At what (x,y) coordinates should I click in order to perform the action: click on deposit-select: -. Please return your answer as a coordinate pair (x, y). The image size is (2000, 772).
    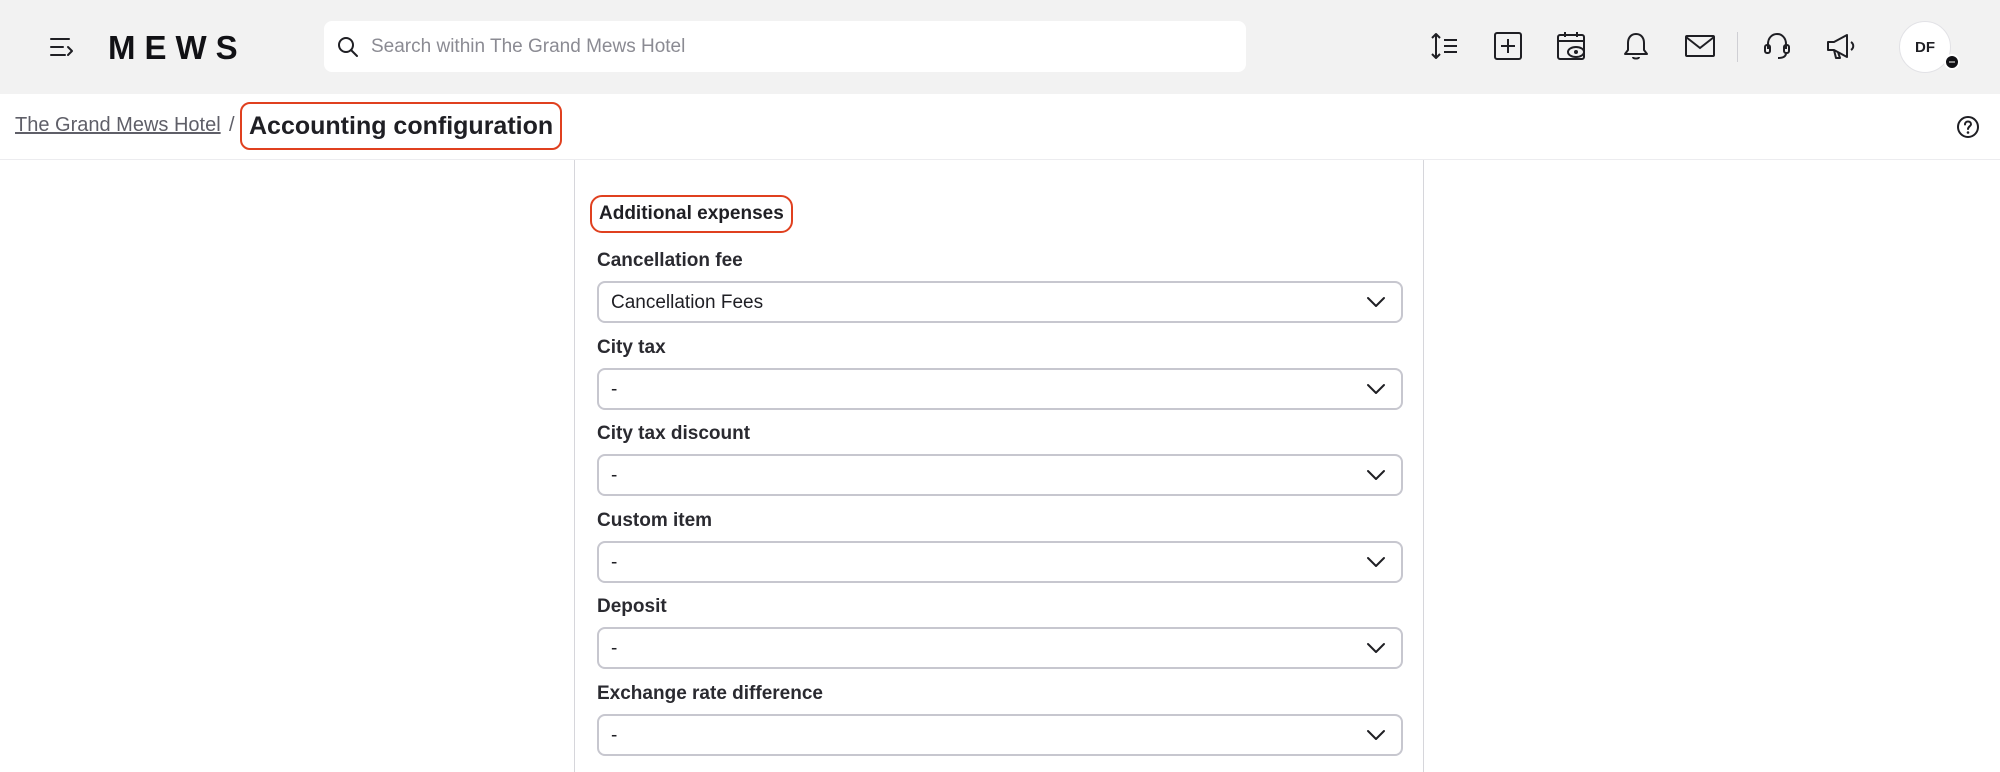
    Looking at the image, I should click on (1000, 648).